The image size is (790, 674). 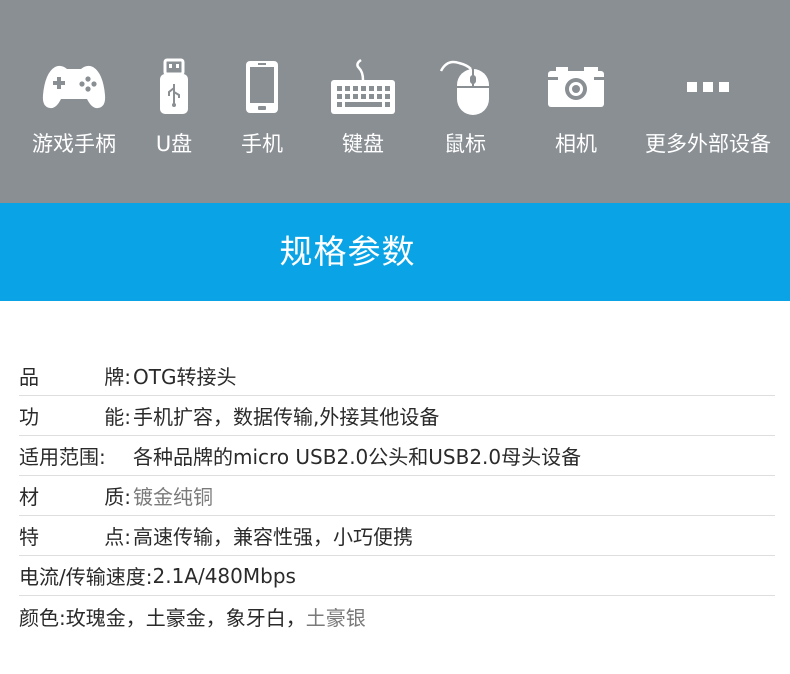 What do you see at coordinates (86, 577) in the screenshot?
I see `spec-key: 电流/传输速度:` at bounding box center [86, 577].